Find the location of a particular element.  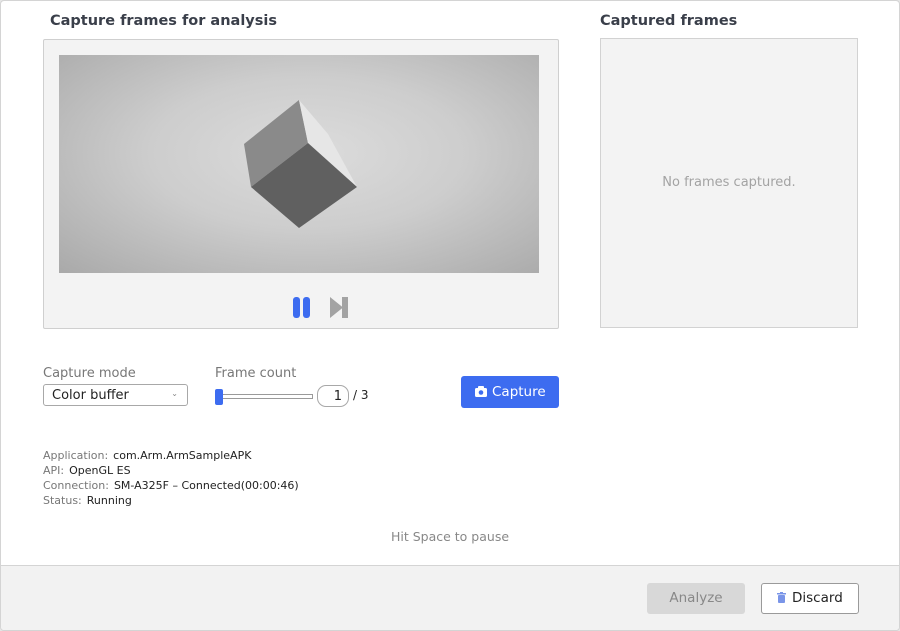

info-api: API: OpenGL ES is located at coordinates (87, 470).